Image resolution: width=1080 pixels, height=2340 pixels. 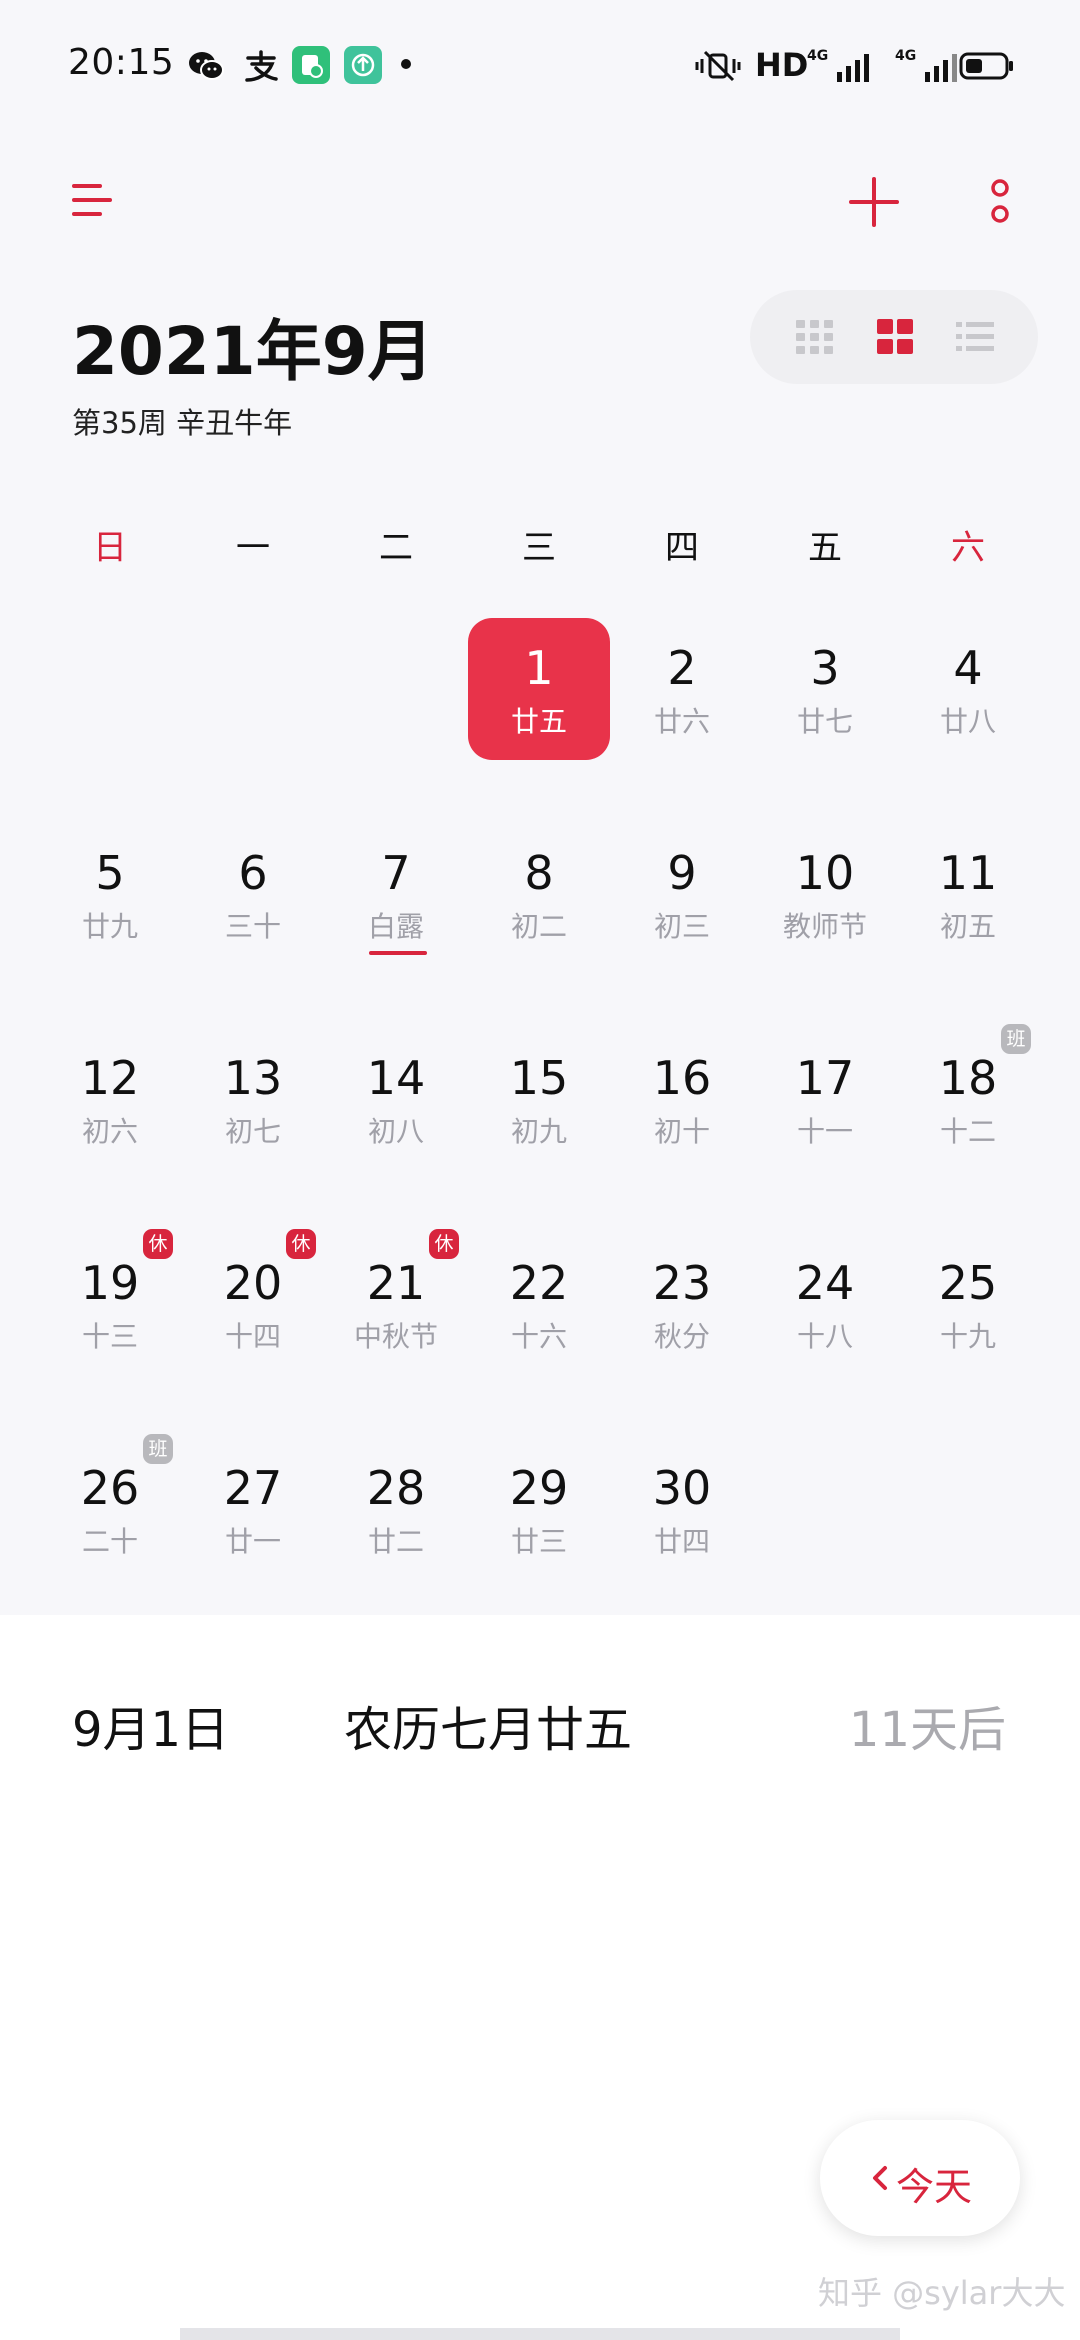 I want to click on add-icon, so click(x=874, y=202).